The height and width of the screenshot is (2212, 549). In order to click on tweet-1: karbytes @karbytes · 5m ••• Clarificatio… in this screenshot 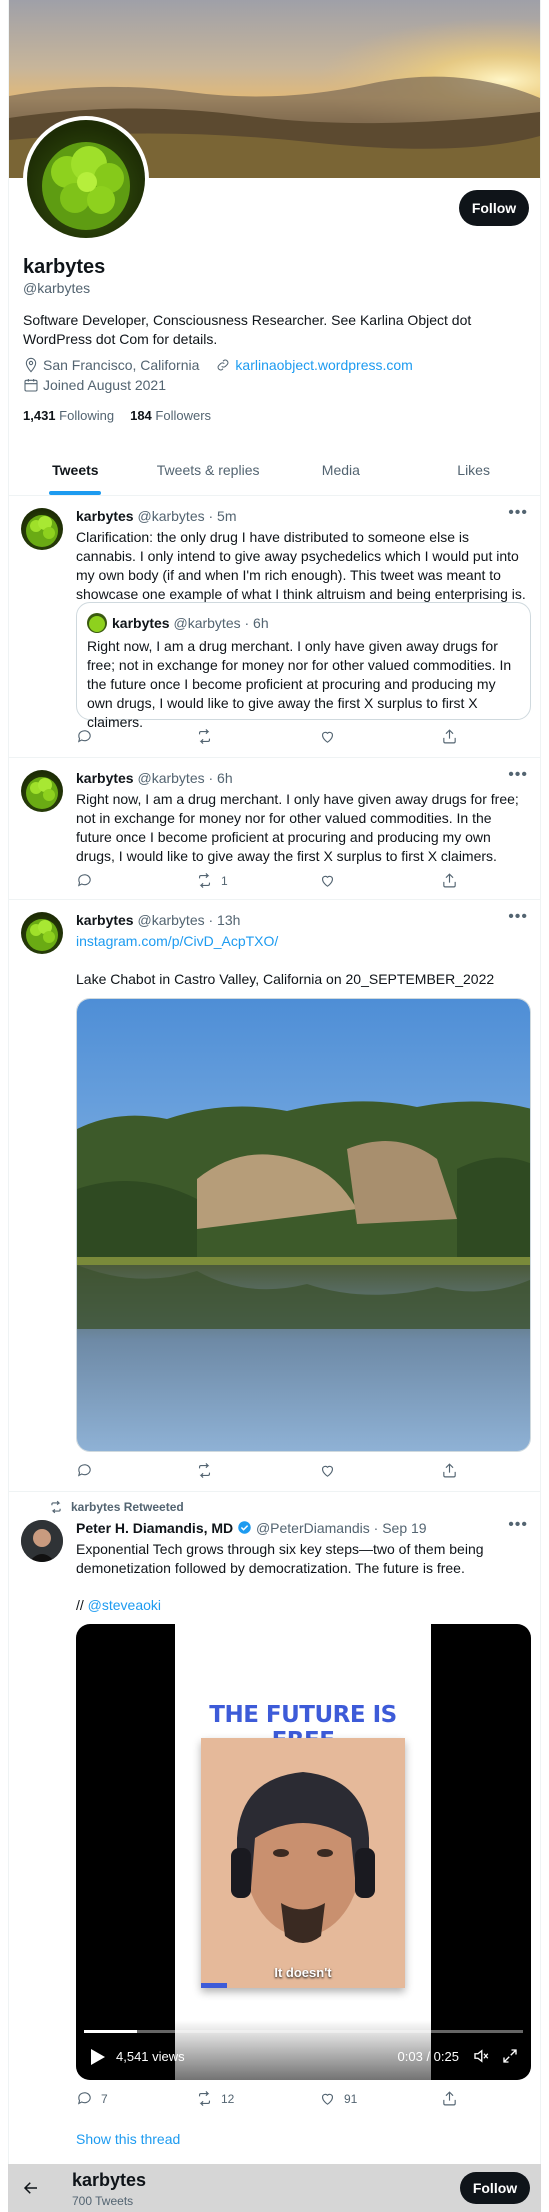, I will do `click(274, 627)`.